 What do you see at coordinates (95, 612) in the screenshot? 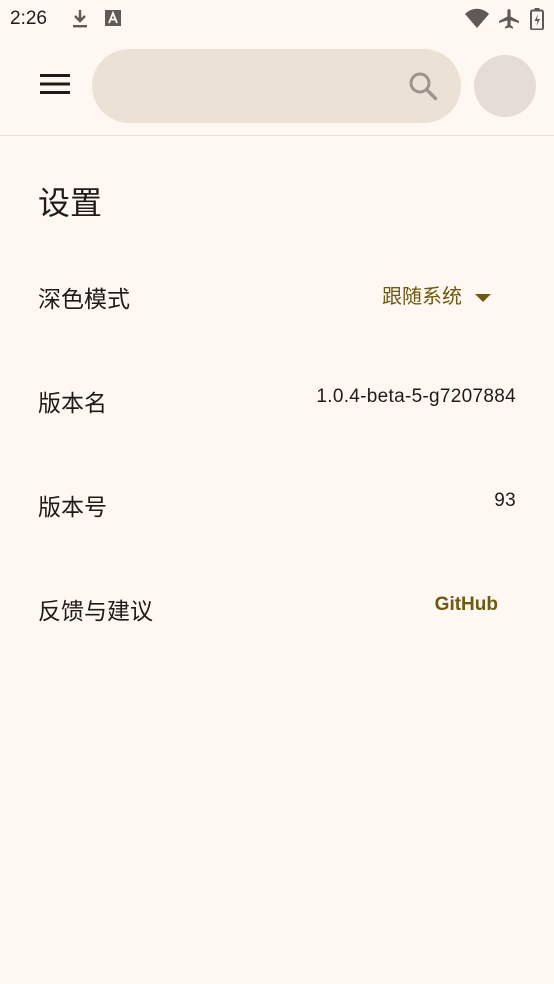
I see `feedback-label: 反馈与建议` at bounding box center [95, 612].